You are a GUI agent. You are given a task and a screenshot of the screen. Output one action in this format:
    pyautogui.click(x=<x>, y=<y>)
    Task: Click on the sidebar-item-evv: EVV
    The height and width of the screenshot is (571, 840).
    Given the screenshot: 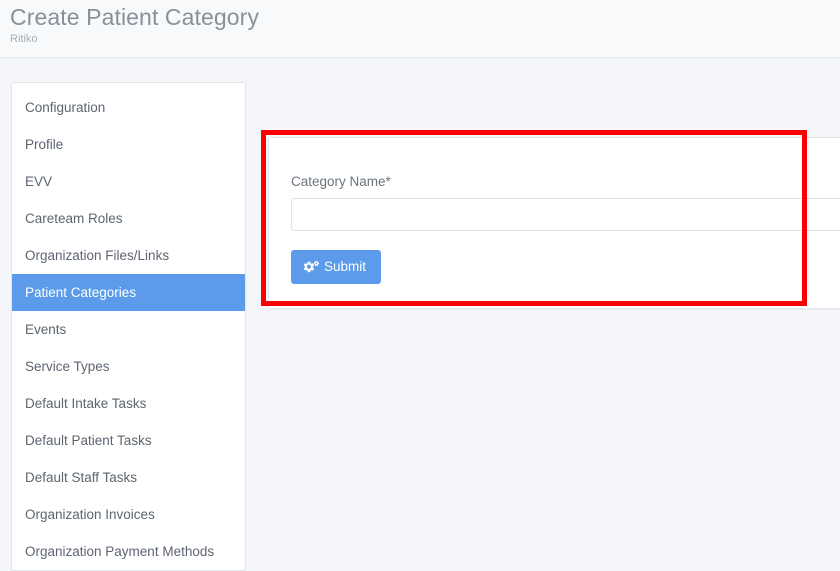 What is the action you would take?
    pyautogui.click(x=128, y=181)
    